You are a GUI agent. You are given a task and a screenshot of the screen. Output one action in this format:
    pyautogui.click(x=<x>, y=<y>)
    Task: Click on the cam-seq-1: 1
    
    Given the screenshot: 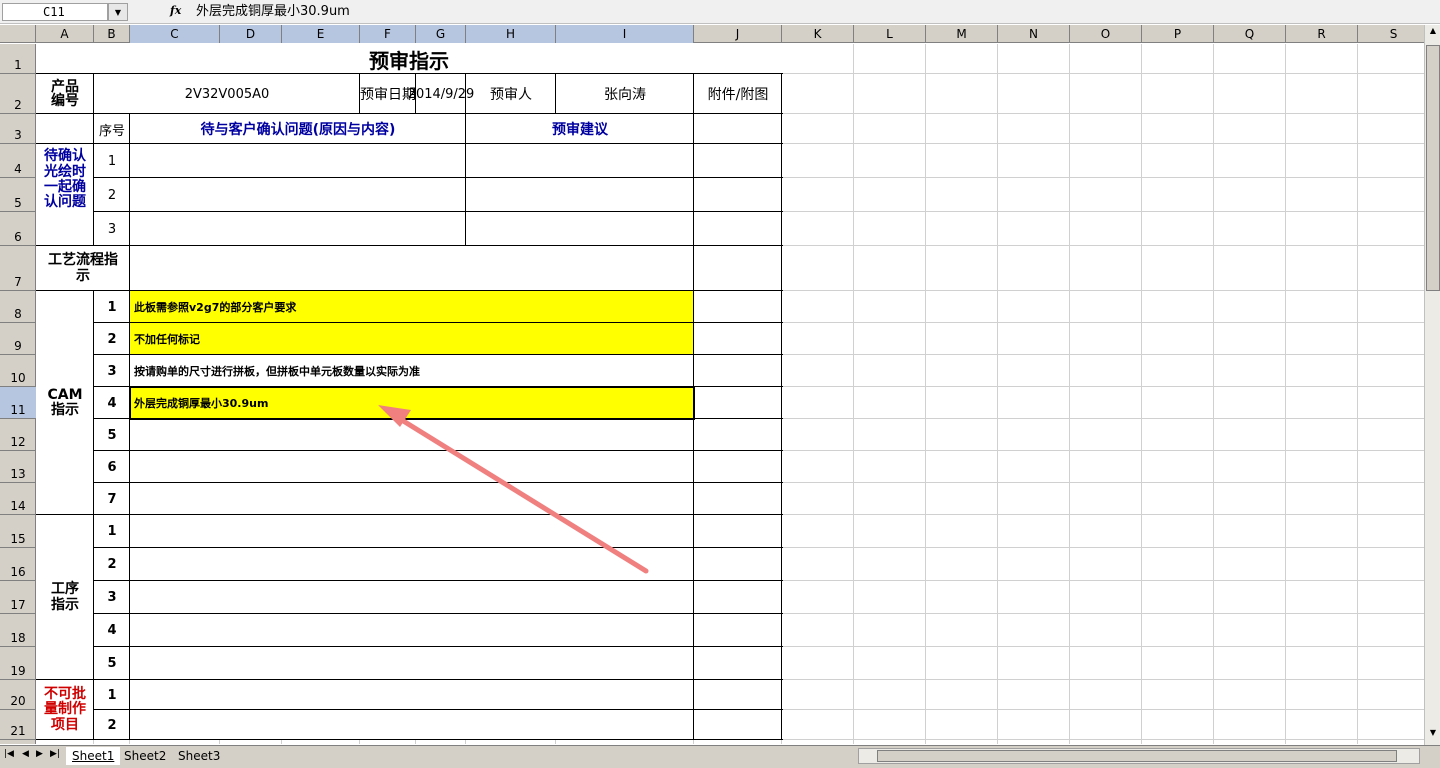 What is the action you would take?
    pyautogui.click(x=112, y=307)
    